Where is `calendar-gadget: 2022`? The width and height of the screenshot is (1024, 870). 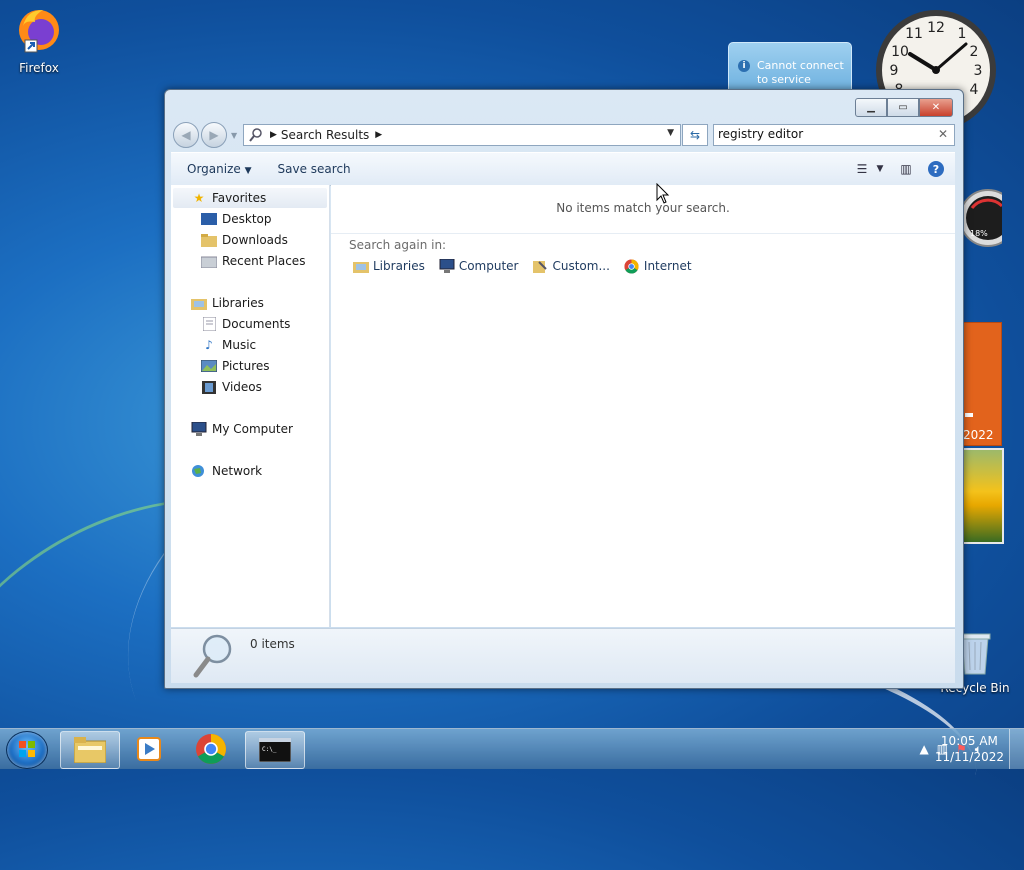
calendar-gadget: 2022 is located at coordinates (982, 384).